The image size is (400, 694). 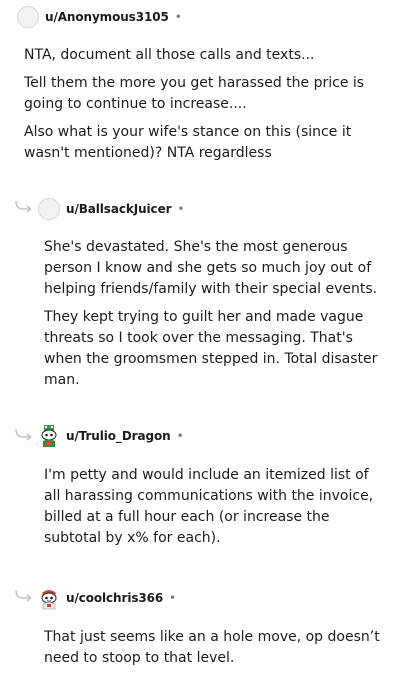 I want to click on username-link: u/BallsackJuicer, so click(x=119, y=209).